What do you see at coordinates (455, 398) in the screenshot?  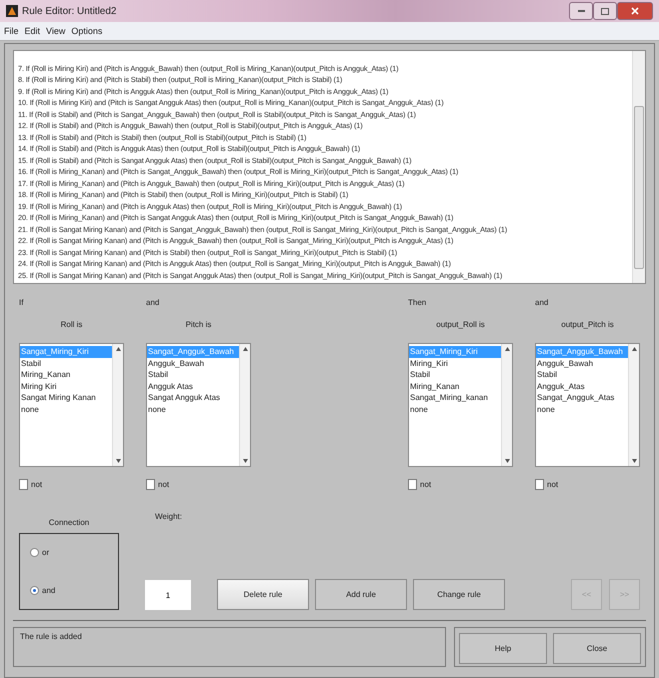 I see `list-option: Sangat_Miring_kanan` at bounding box center [455, 398].